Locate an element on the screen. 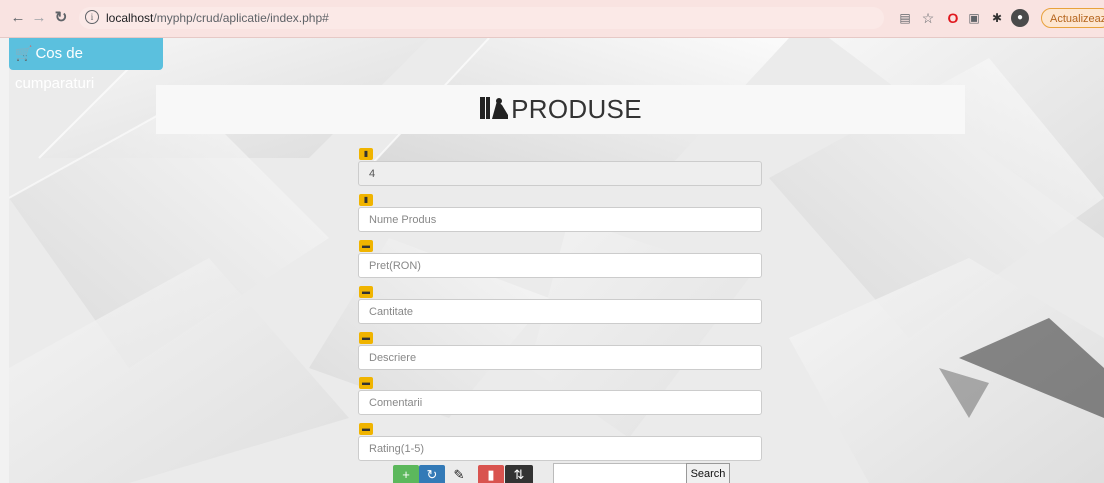 The height and width of the screenshot is (483, 1104). products-icon is located at coordinates (494, 108).